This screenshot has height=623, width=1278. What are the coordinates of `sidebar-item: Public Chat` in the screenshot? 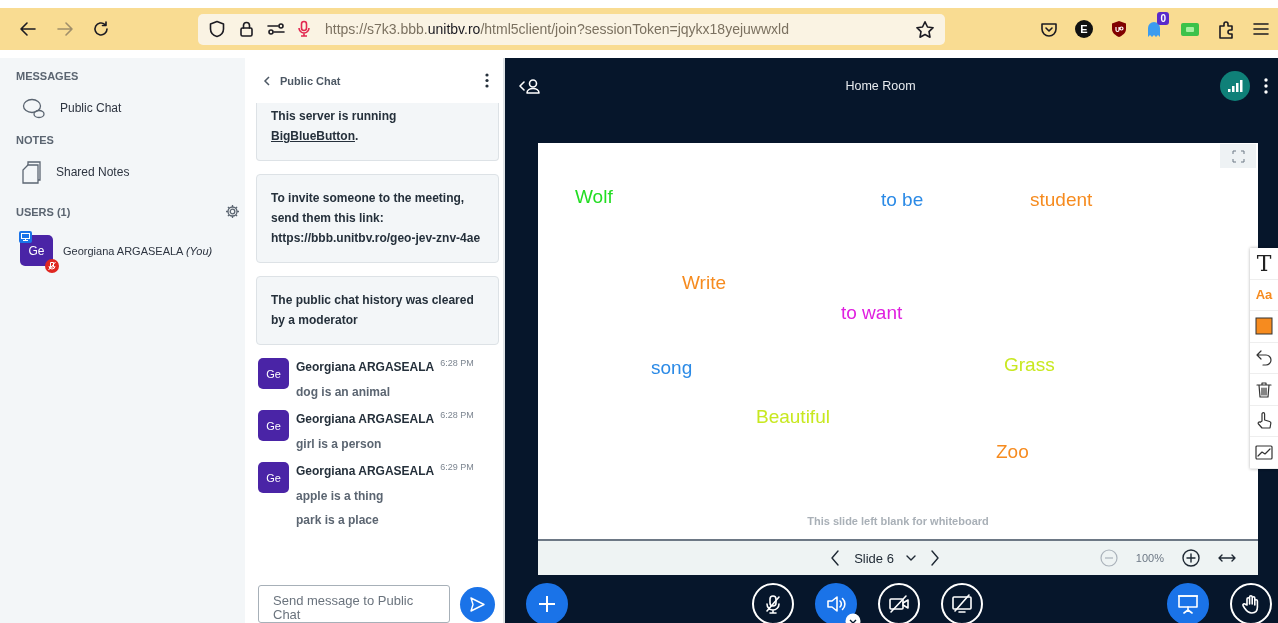 It's located at (91, 108).